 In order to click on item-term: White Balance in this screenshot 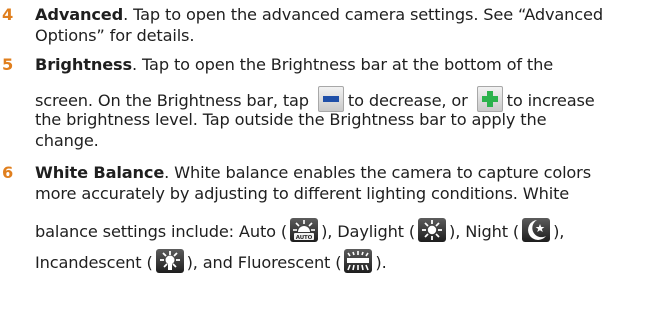, I will do `click(100, 172)`.